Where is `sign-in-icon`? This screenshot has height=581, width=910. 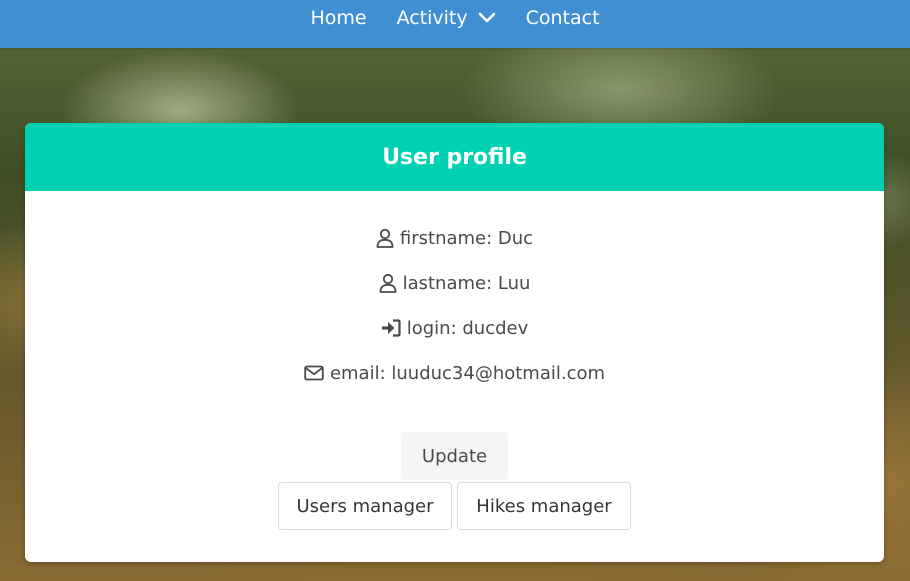
sign-in-icon is located at coordinates (391, 328).